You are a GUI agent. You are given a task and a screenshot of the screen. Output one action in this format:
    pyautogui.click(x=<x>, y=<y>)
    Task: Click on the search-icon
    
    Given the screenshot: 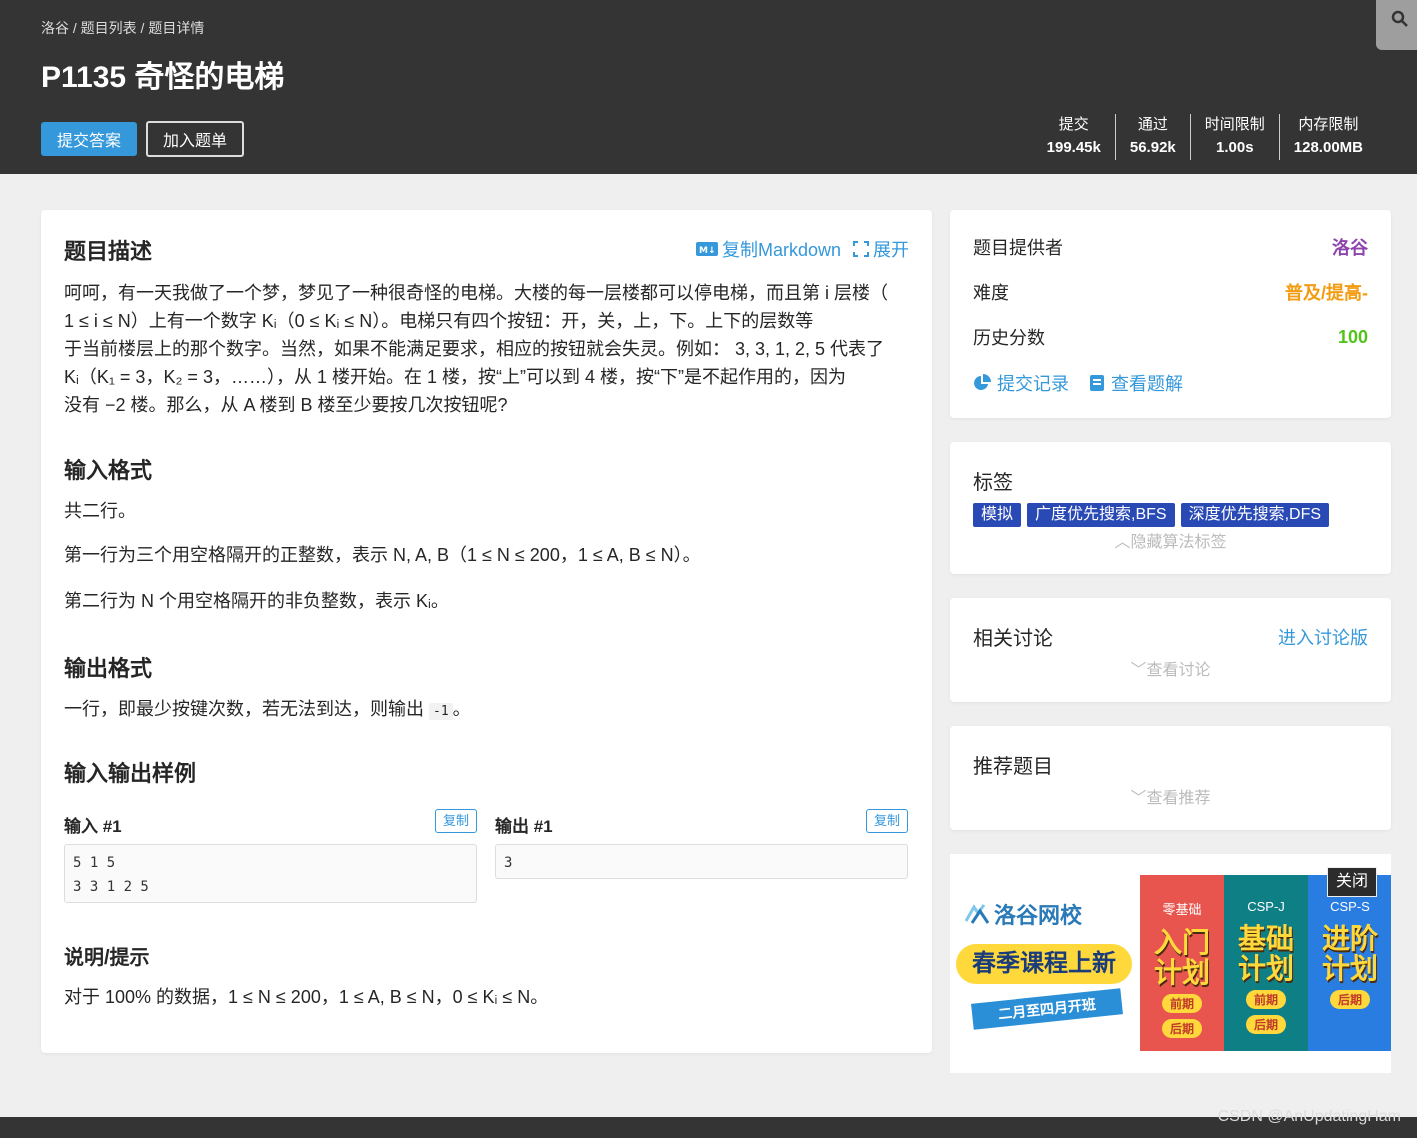 What is the action you would take?
    pyautogui.click(x=1399, y=18)
    